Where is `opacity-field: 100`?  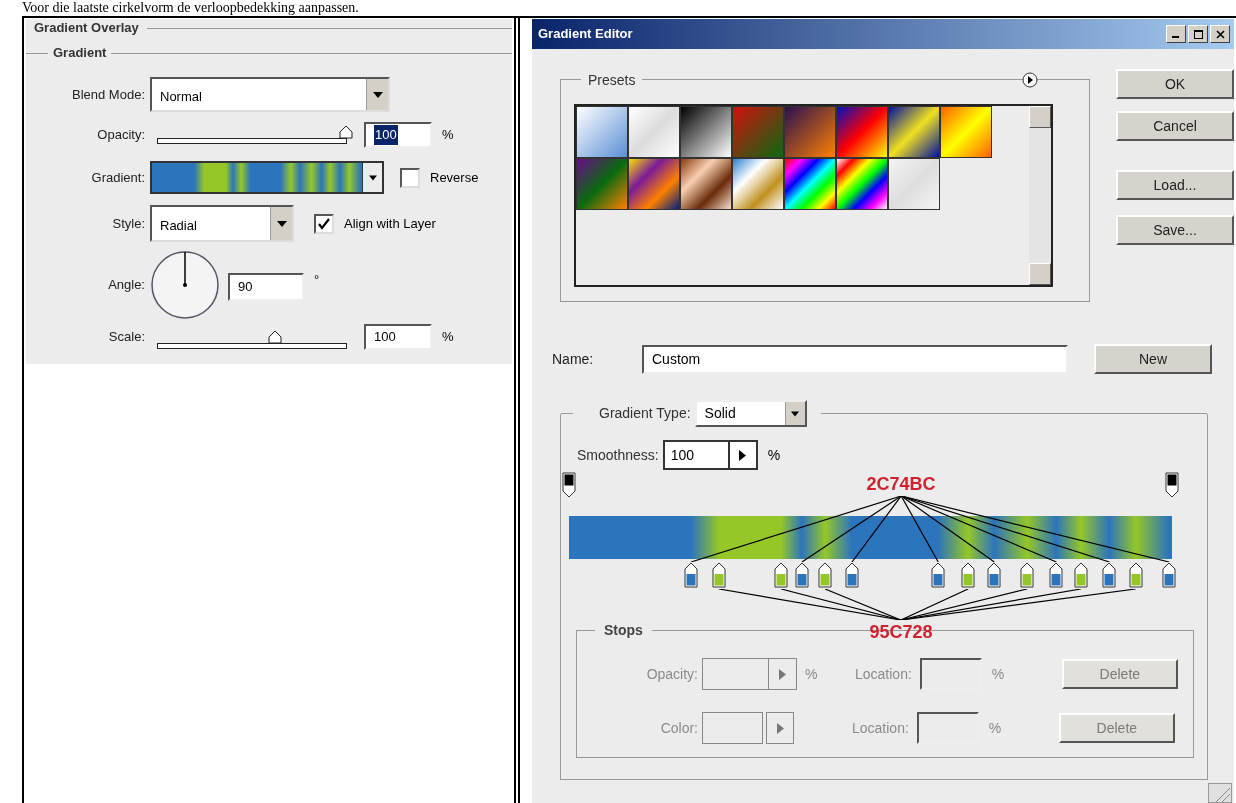
opacity-field: 100 is located at coordinates (398, 135).